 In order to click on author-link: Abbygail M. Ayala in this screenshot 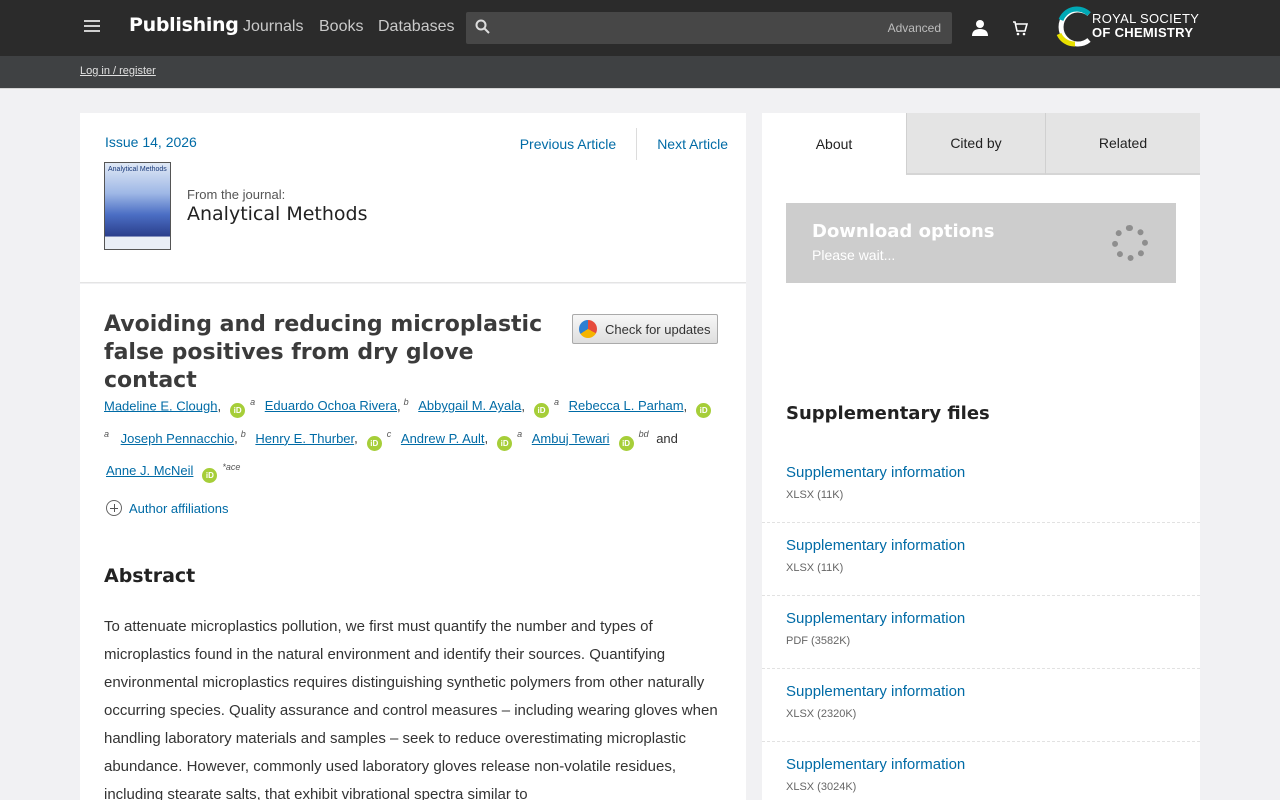, I will do `click(469, 405)`.